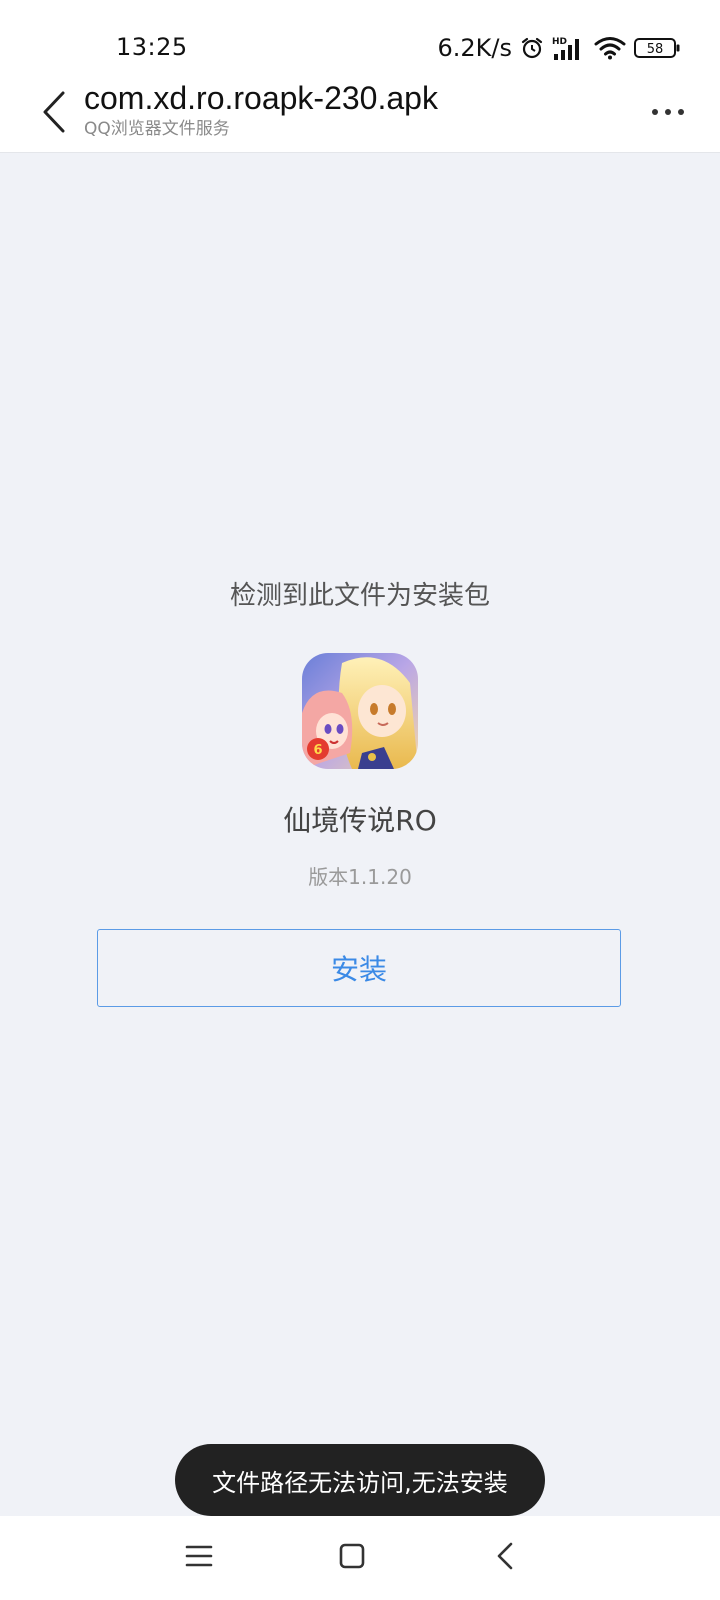 Image resolution: width=720 pixels, height=1600 pixels. What do you see at coordinates (559, 42) in the screenshot?
I see `svg-text: HD` at bounding box center [559, 42].